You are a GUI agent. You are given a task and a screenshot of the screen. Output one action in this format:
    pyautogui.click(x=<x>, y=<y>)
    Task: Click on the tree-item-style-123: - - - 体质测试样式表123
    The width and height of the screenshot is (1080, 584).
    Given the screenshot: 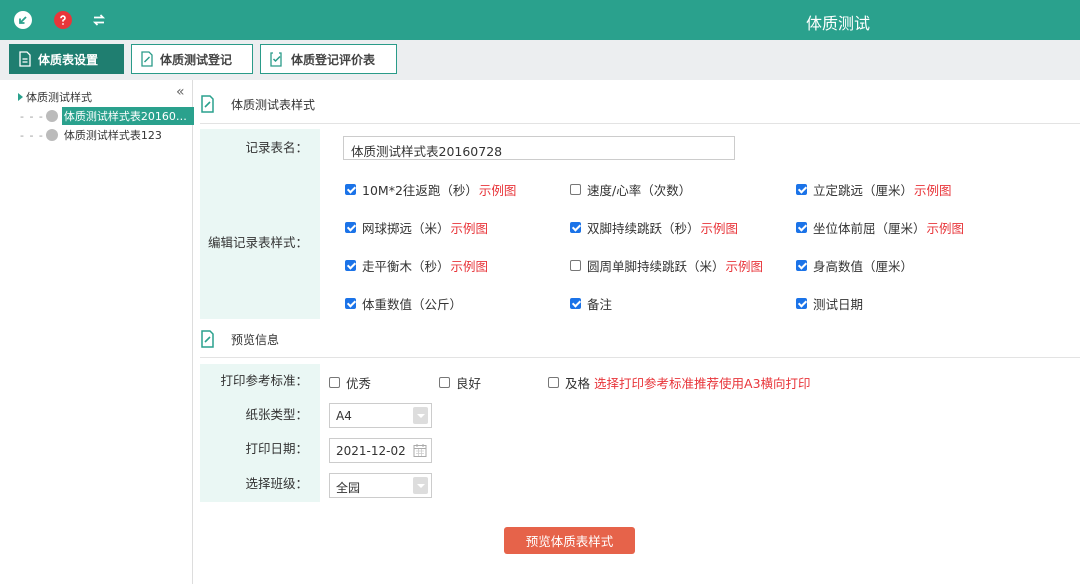 What is the action you would take?
    pyautogui.click(x=92, y=135)
    